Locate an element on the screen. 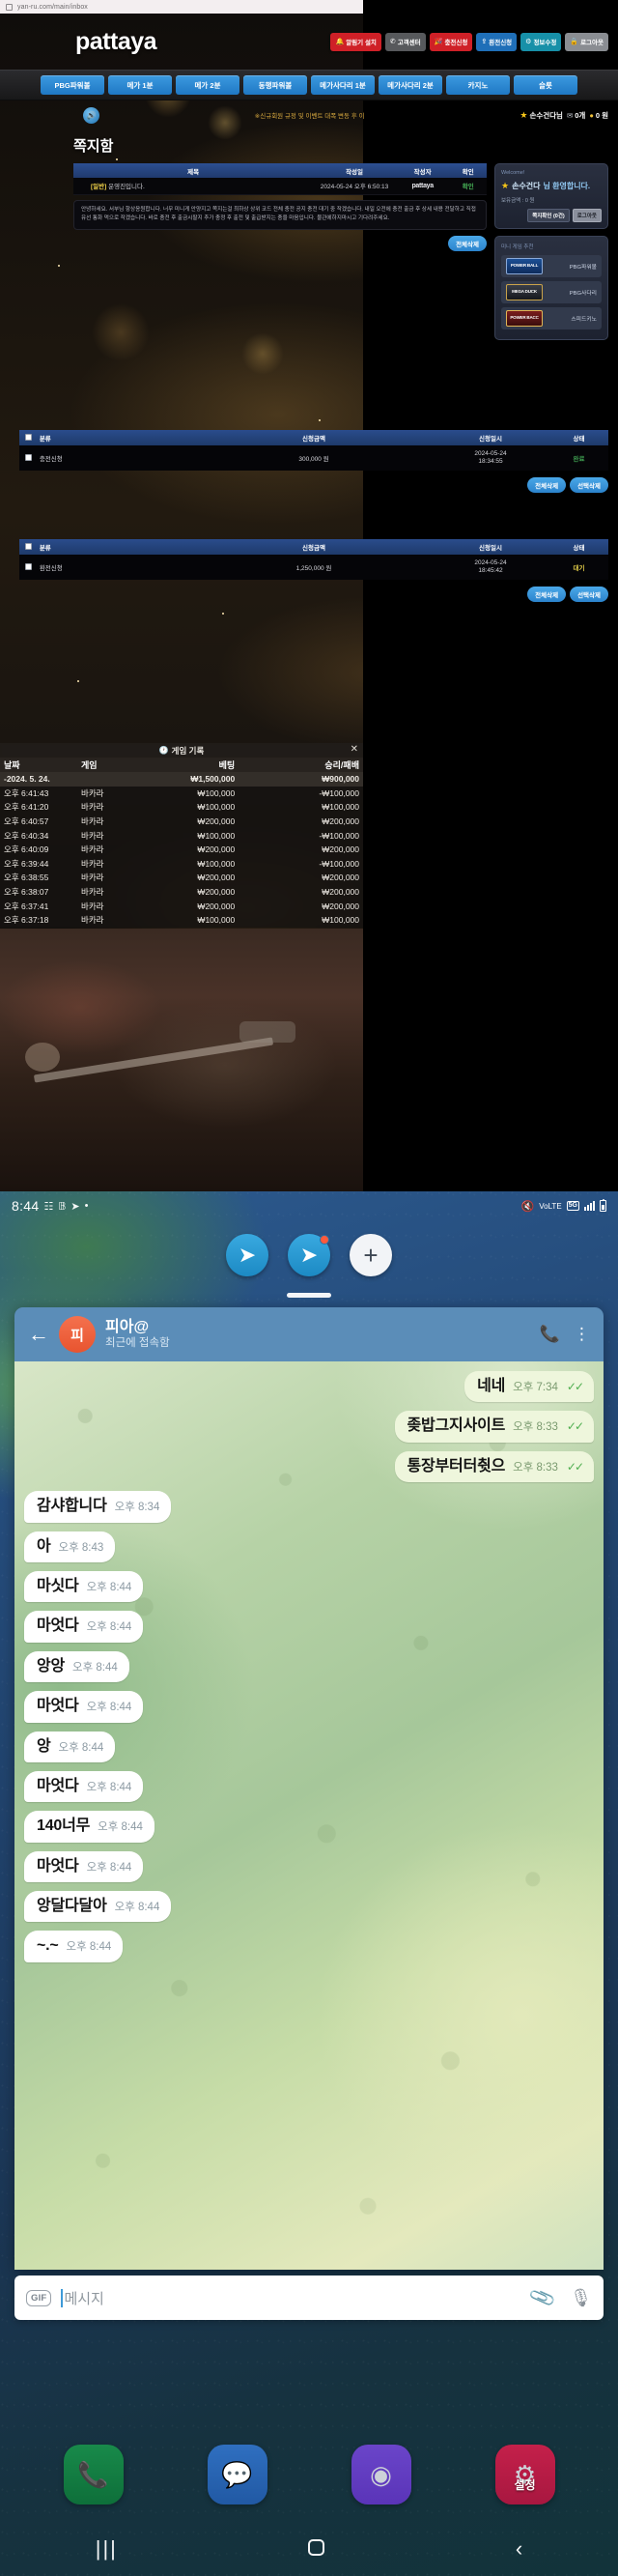 The image size is (618, 2576). message-row: 앙앙 오후 8:44 is located at coordinates (309, 1667).